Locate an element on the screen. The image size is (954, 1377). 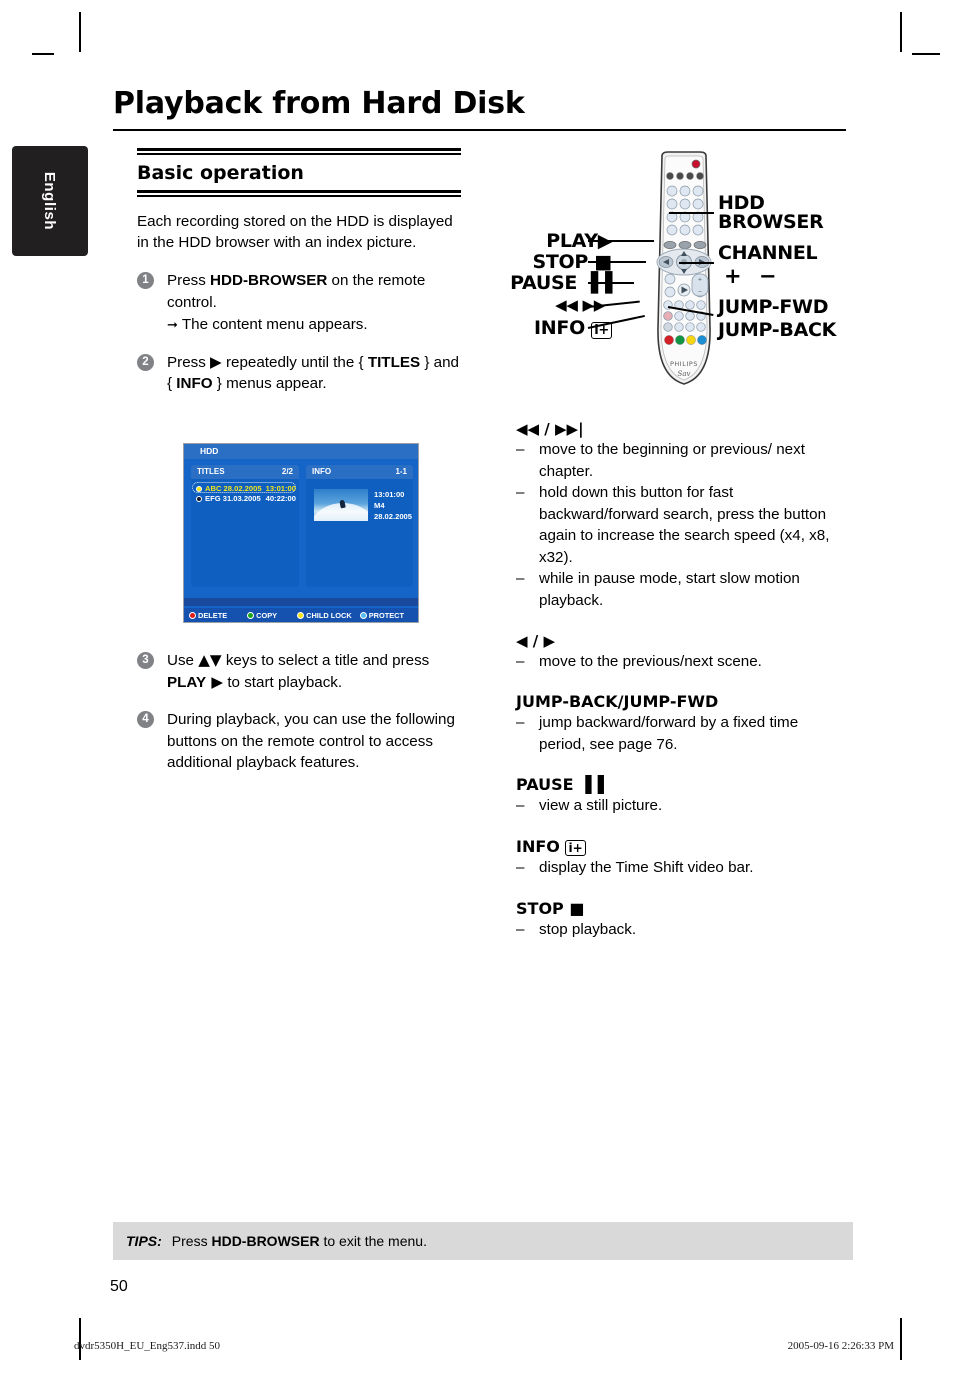
section-rule-bottom is located at coordinates (299, 191).